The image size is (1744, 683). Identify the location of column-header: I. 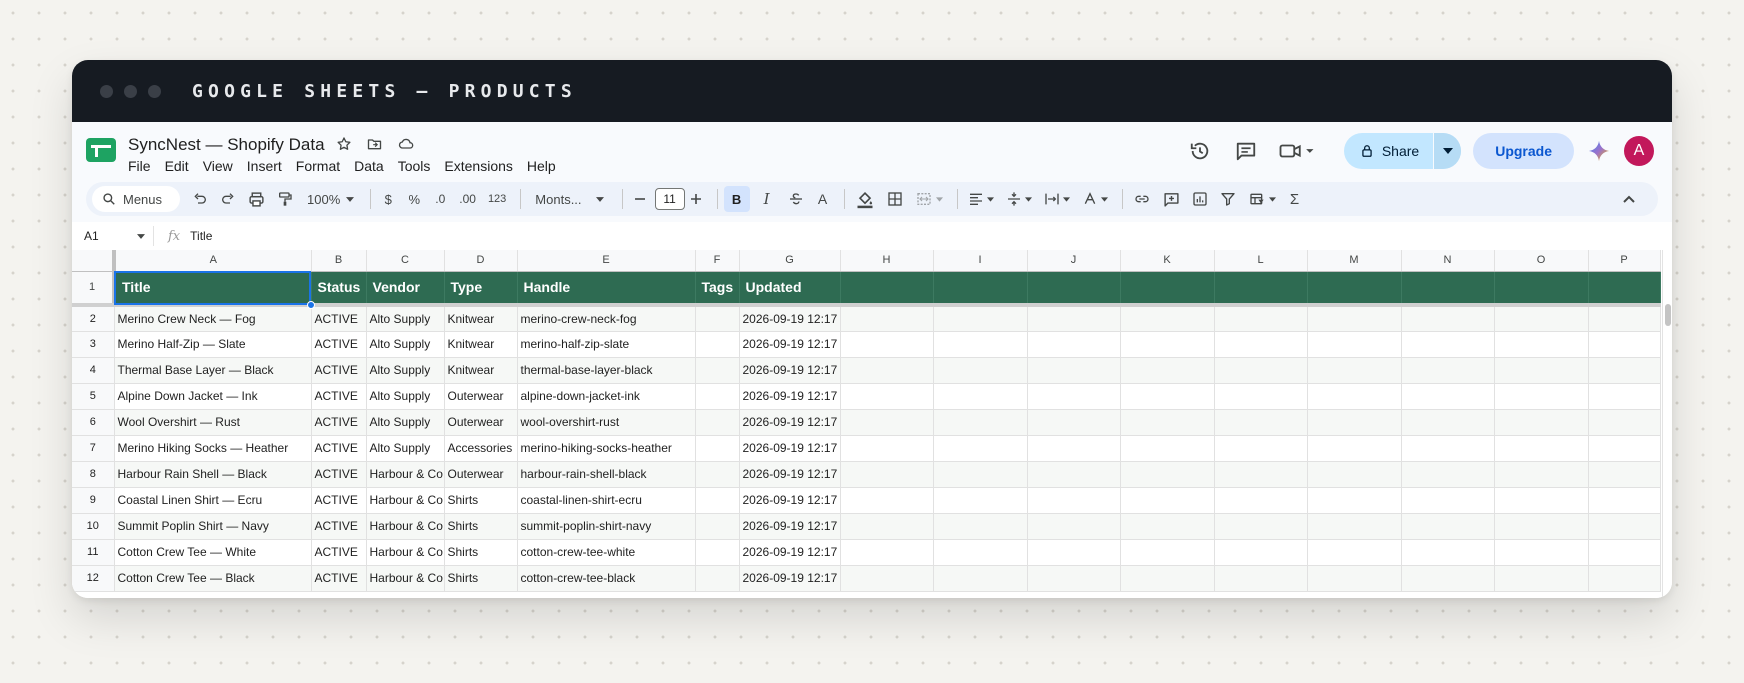
(980, 261).